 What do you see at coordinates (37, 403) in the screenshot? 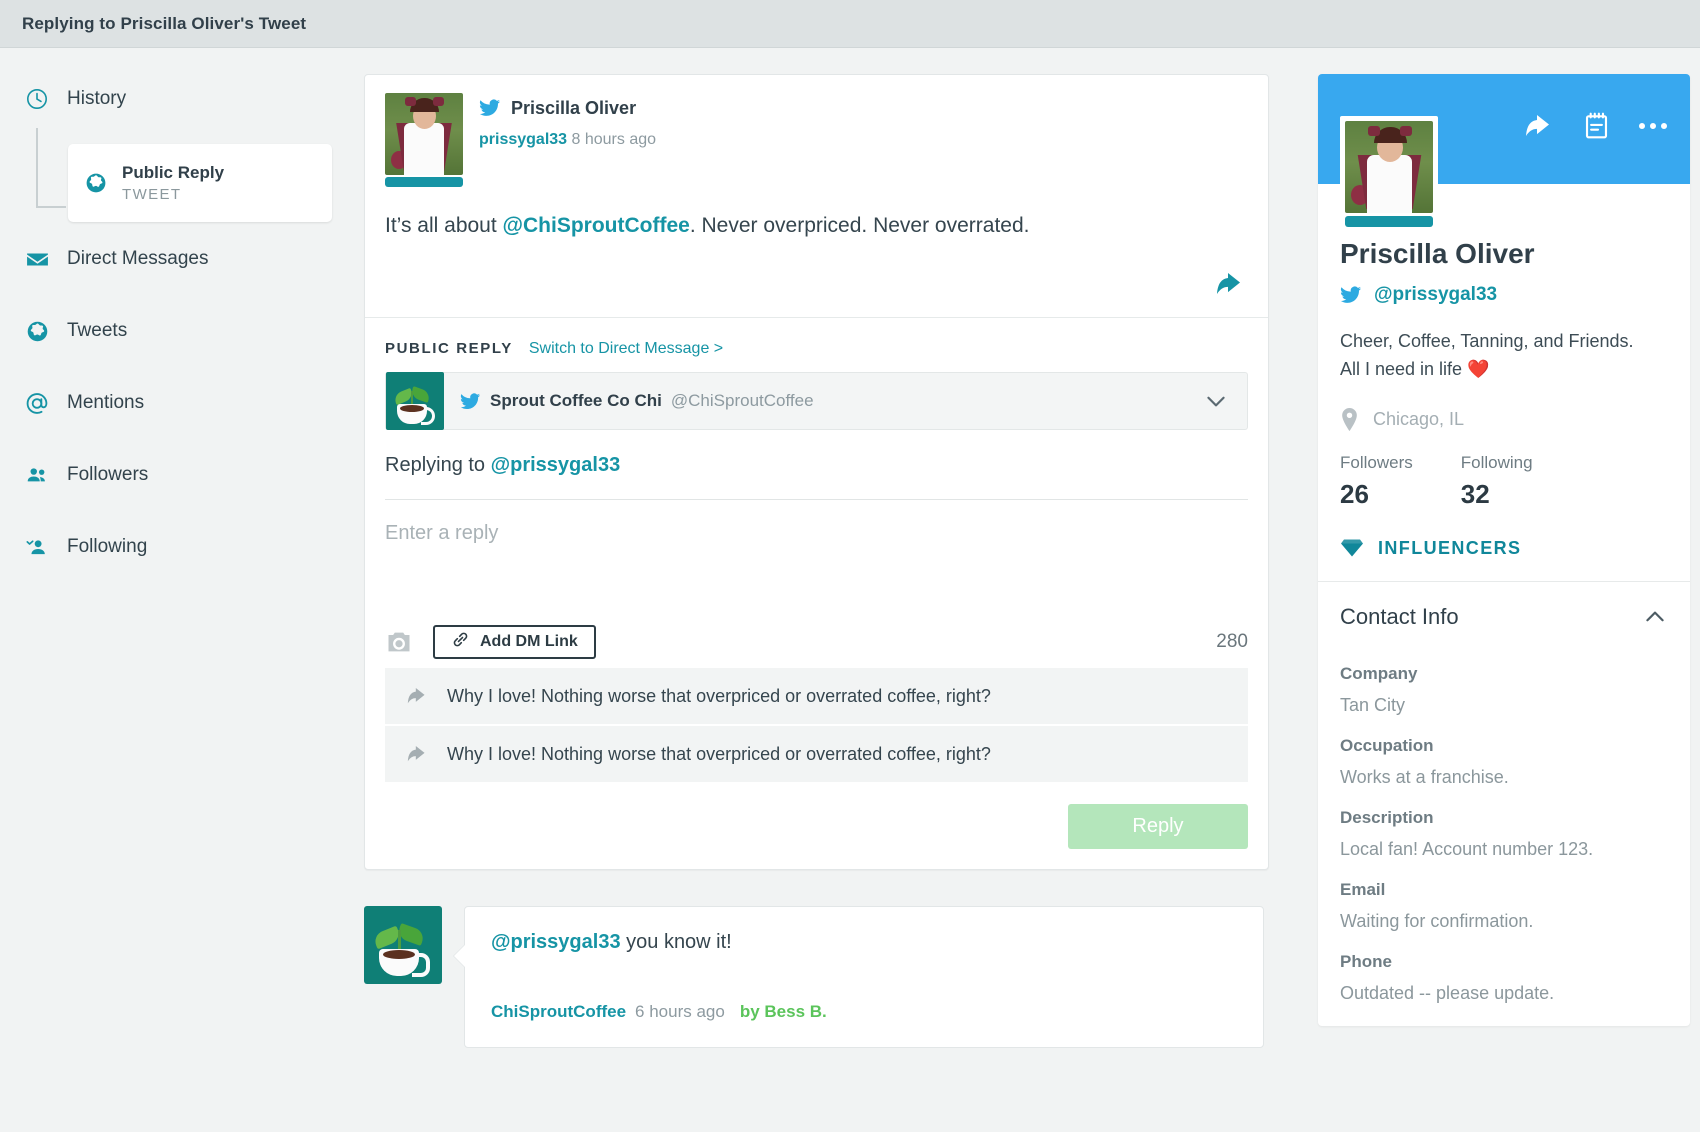
I see `at-icon` at bounding box center [37, 403].